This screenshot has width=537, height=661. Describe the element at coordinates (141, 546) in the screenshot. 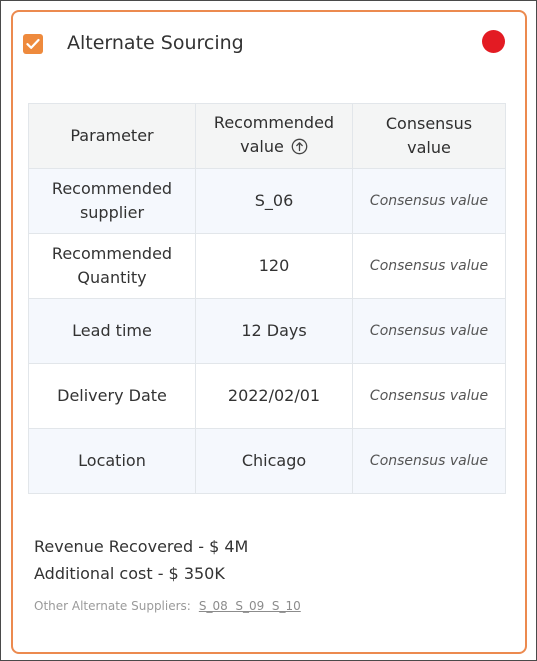

I see `revenue-recovered: Revenue Recovered - $ 4M` at that location.